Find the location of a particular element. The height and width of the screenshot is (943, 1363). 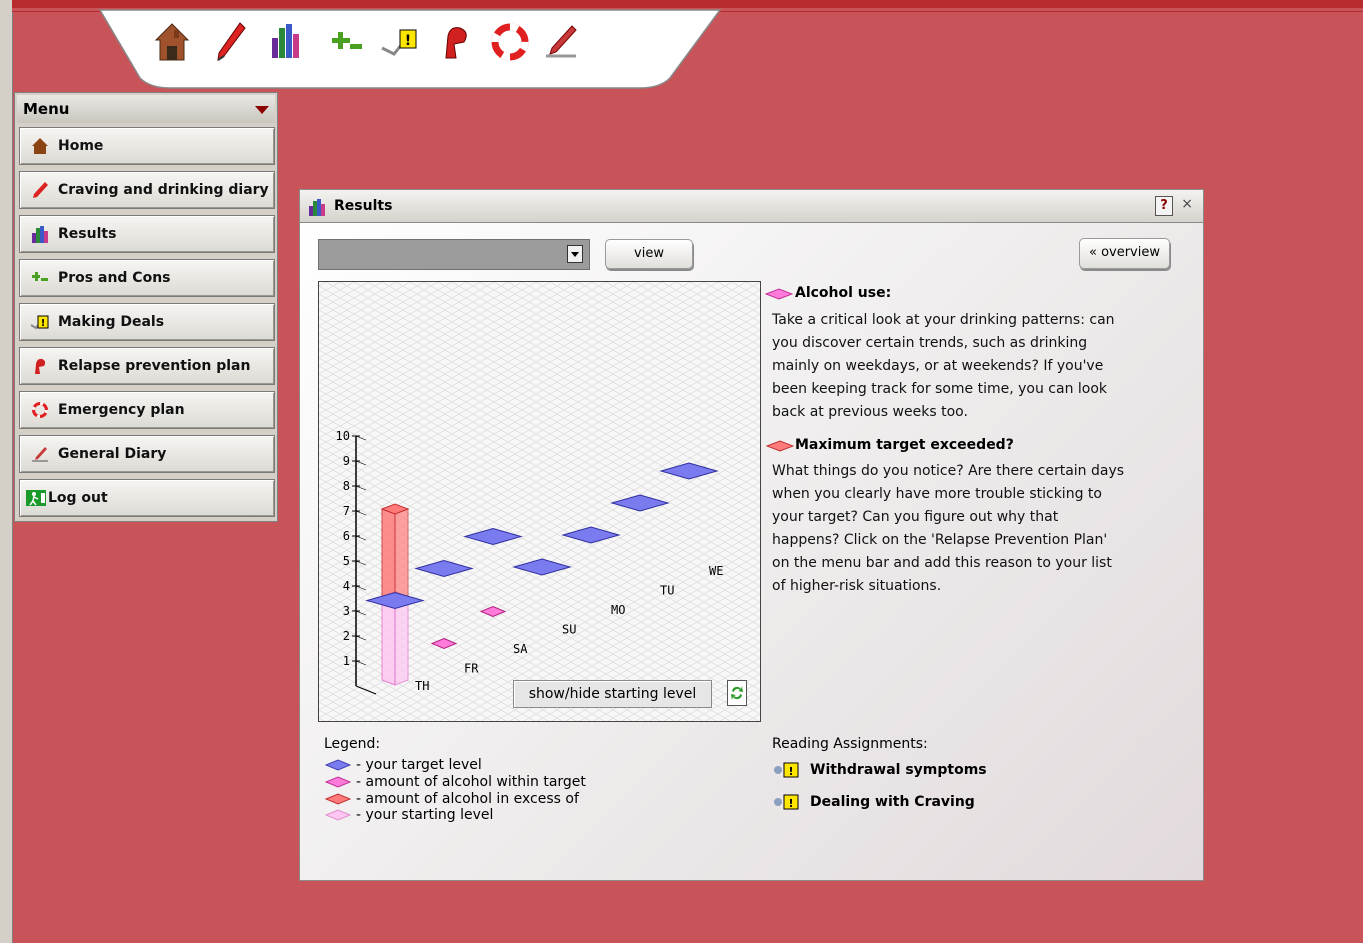

left-window-edge is located at coordinates (6, 471).